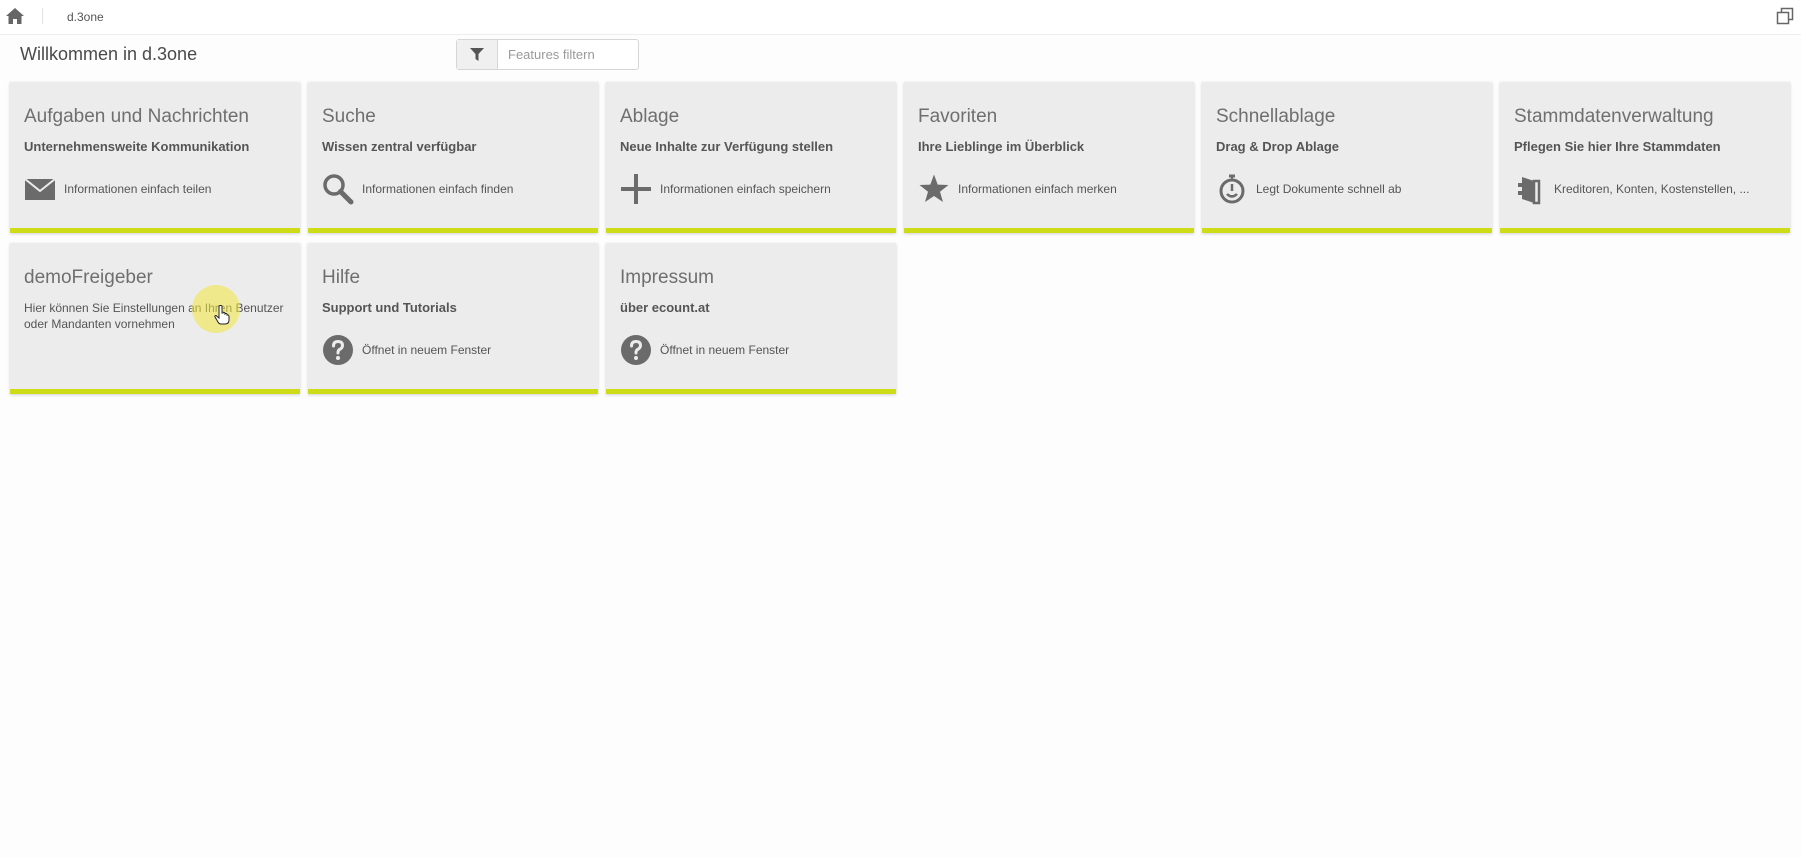 This screenshot has width=1801, height=857. What do you see at coordinates (85, 17) in the screenshot?
I see `breadcrumb: d.3one` at bounding box center [85, 17].